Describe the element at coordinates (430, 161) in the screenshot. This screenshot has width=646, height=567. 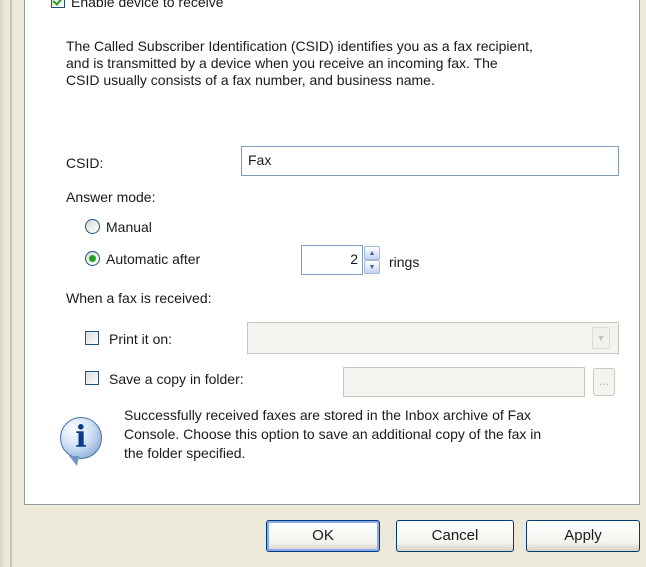
I see `csid-input: Fax` at that location.